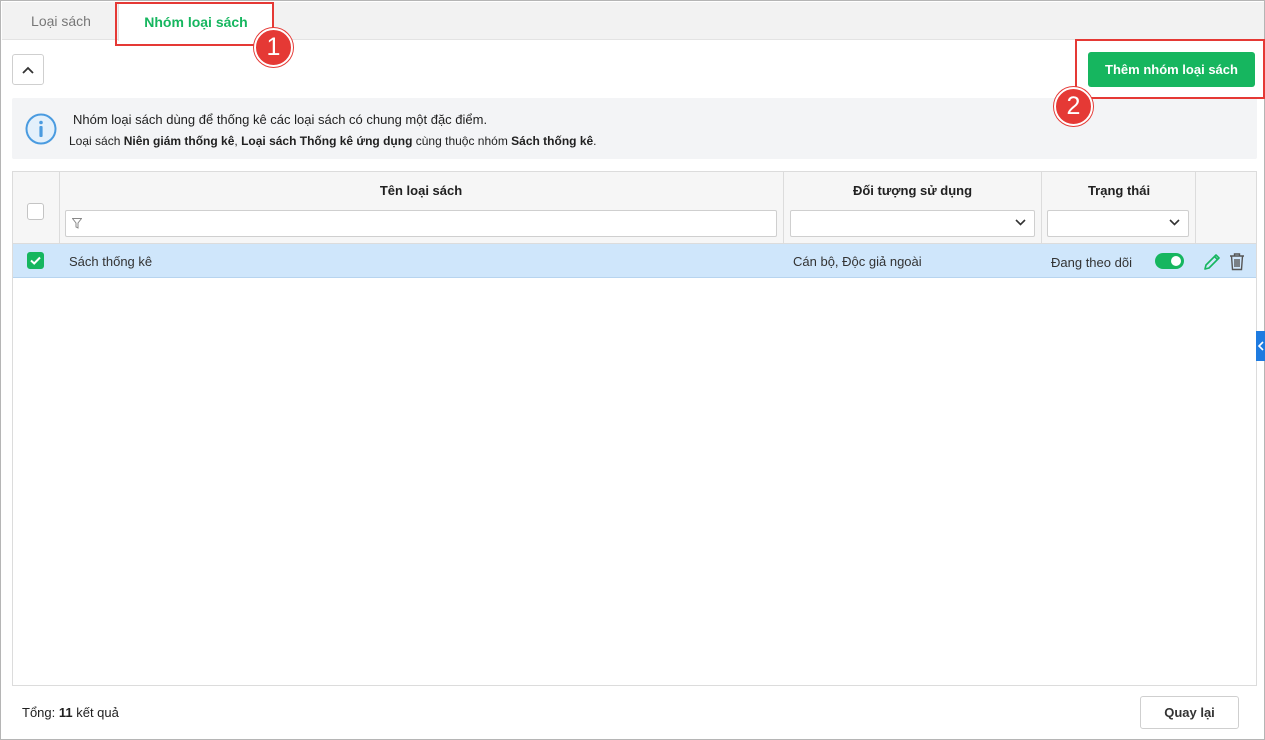  I want to click on chevron-left-icon, so click(1261, 346).